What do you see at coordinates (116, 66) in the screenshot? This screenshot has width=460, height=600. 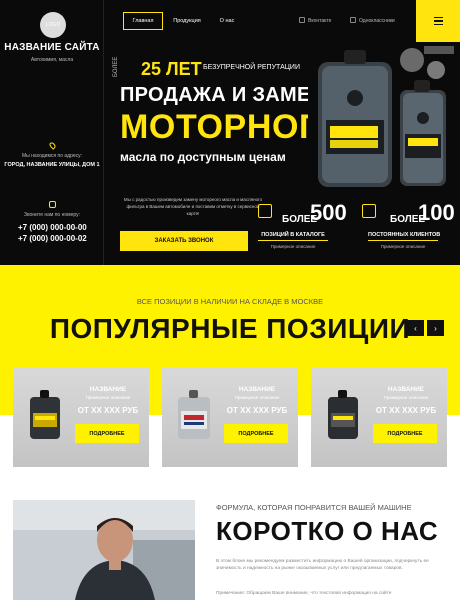 I see `vertical-label: БОЛЕЕ` at bounding box center [116, 66].